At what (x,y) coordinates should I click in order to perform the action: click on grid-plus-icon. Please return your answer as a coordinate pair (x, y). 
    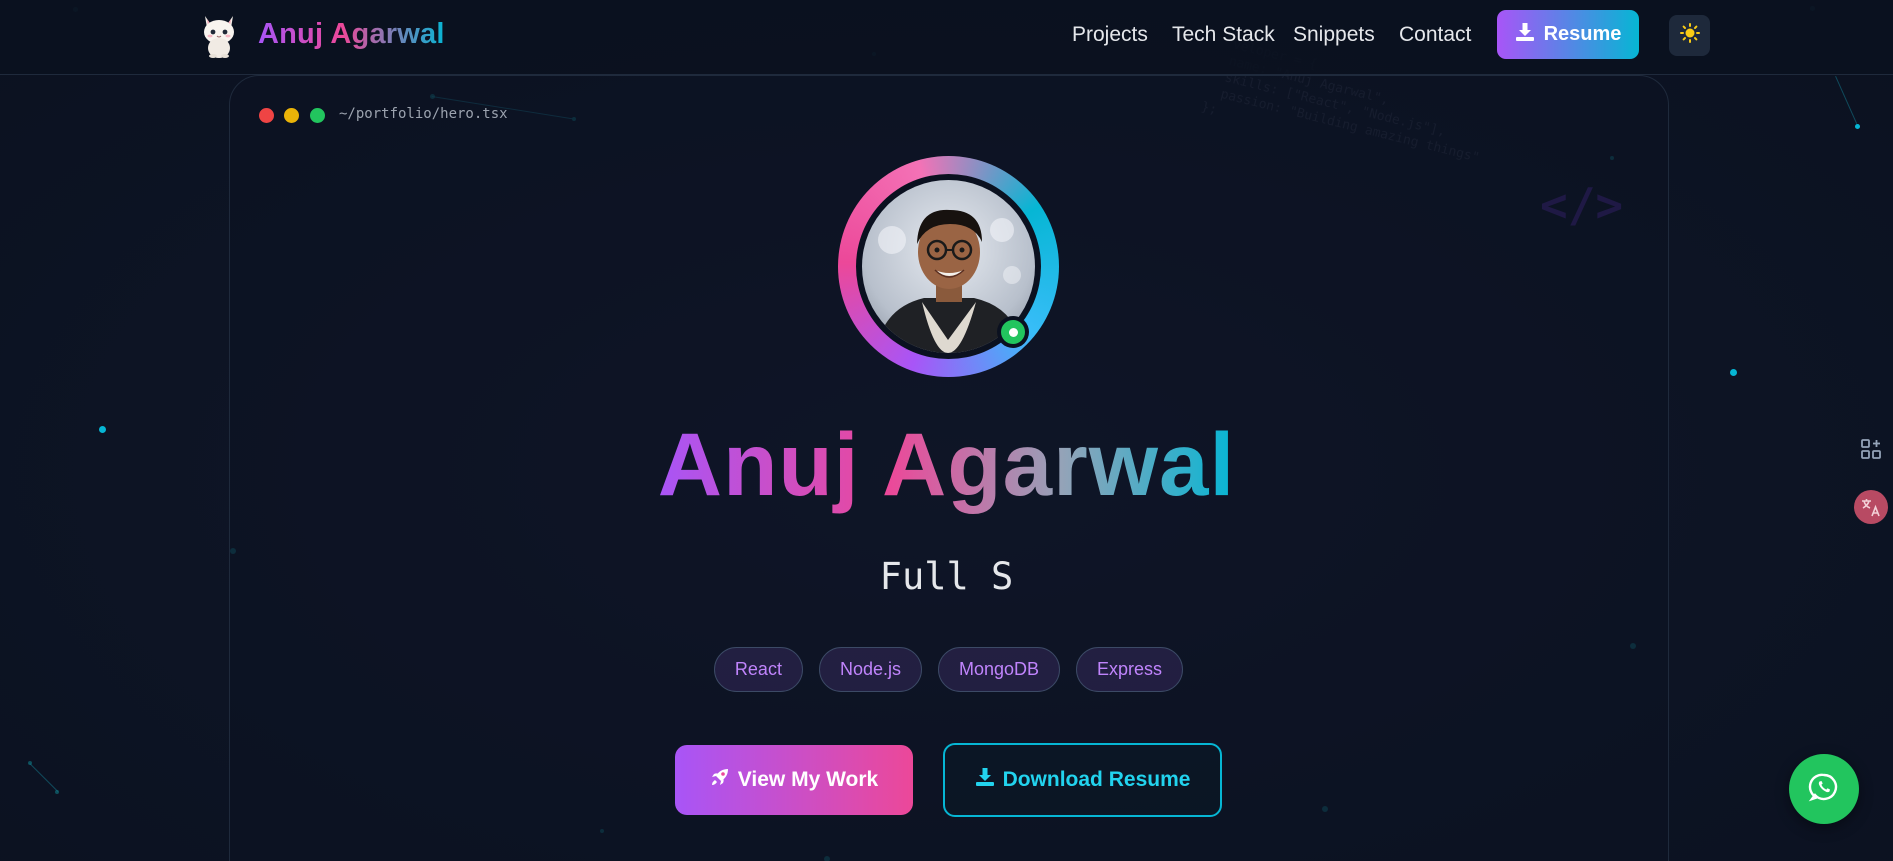
    Looking at the image, I should click on (1871, 449).